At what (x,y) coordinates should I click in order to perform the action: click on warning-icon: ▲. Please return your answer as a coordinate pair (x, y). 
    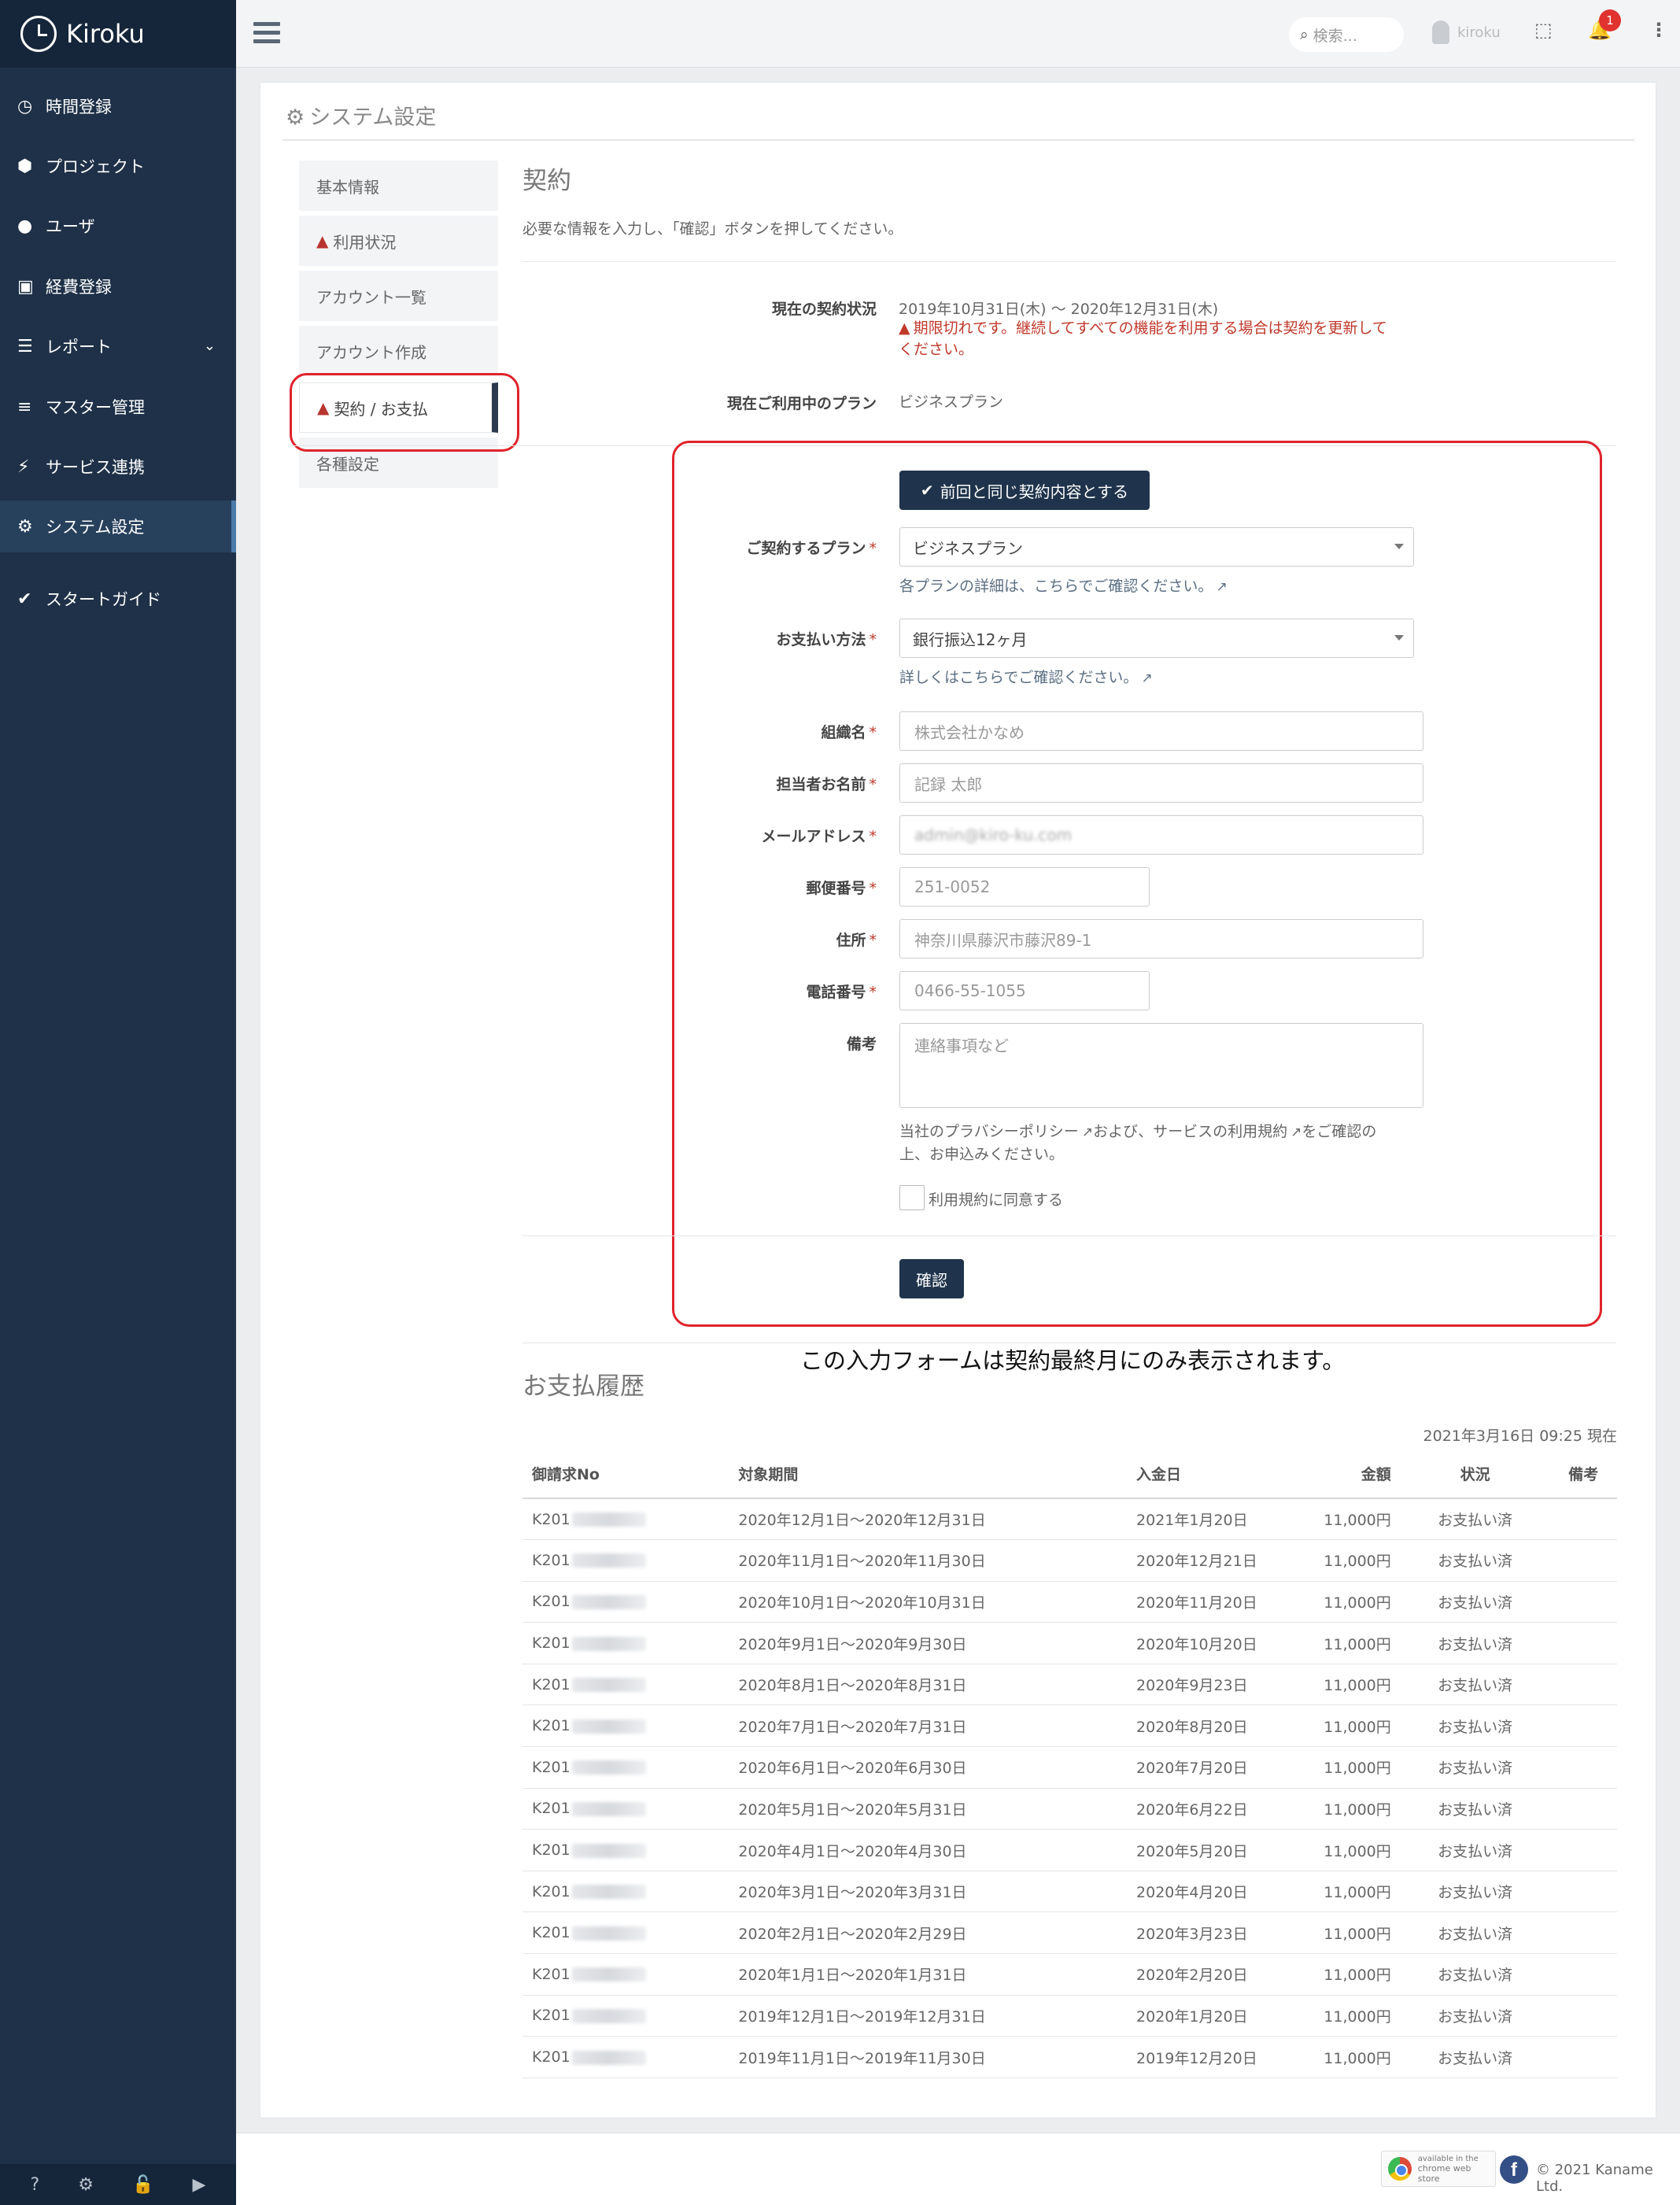
    Looking at the image, I should click on (322, 240).